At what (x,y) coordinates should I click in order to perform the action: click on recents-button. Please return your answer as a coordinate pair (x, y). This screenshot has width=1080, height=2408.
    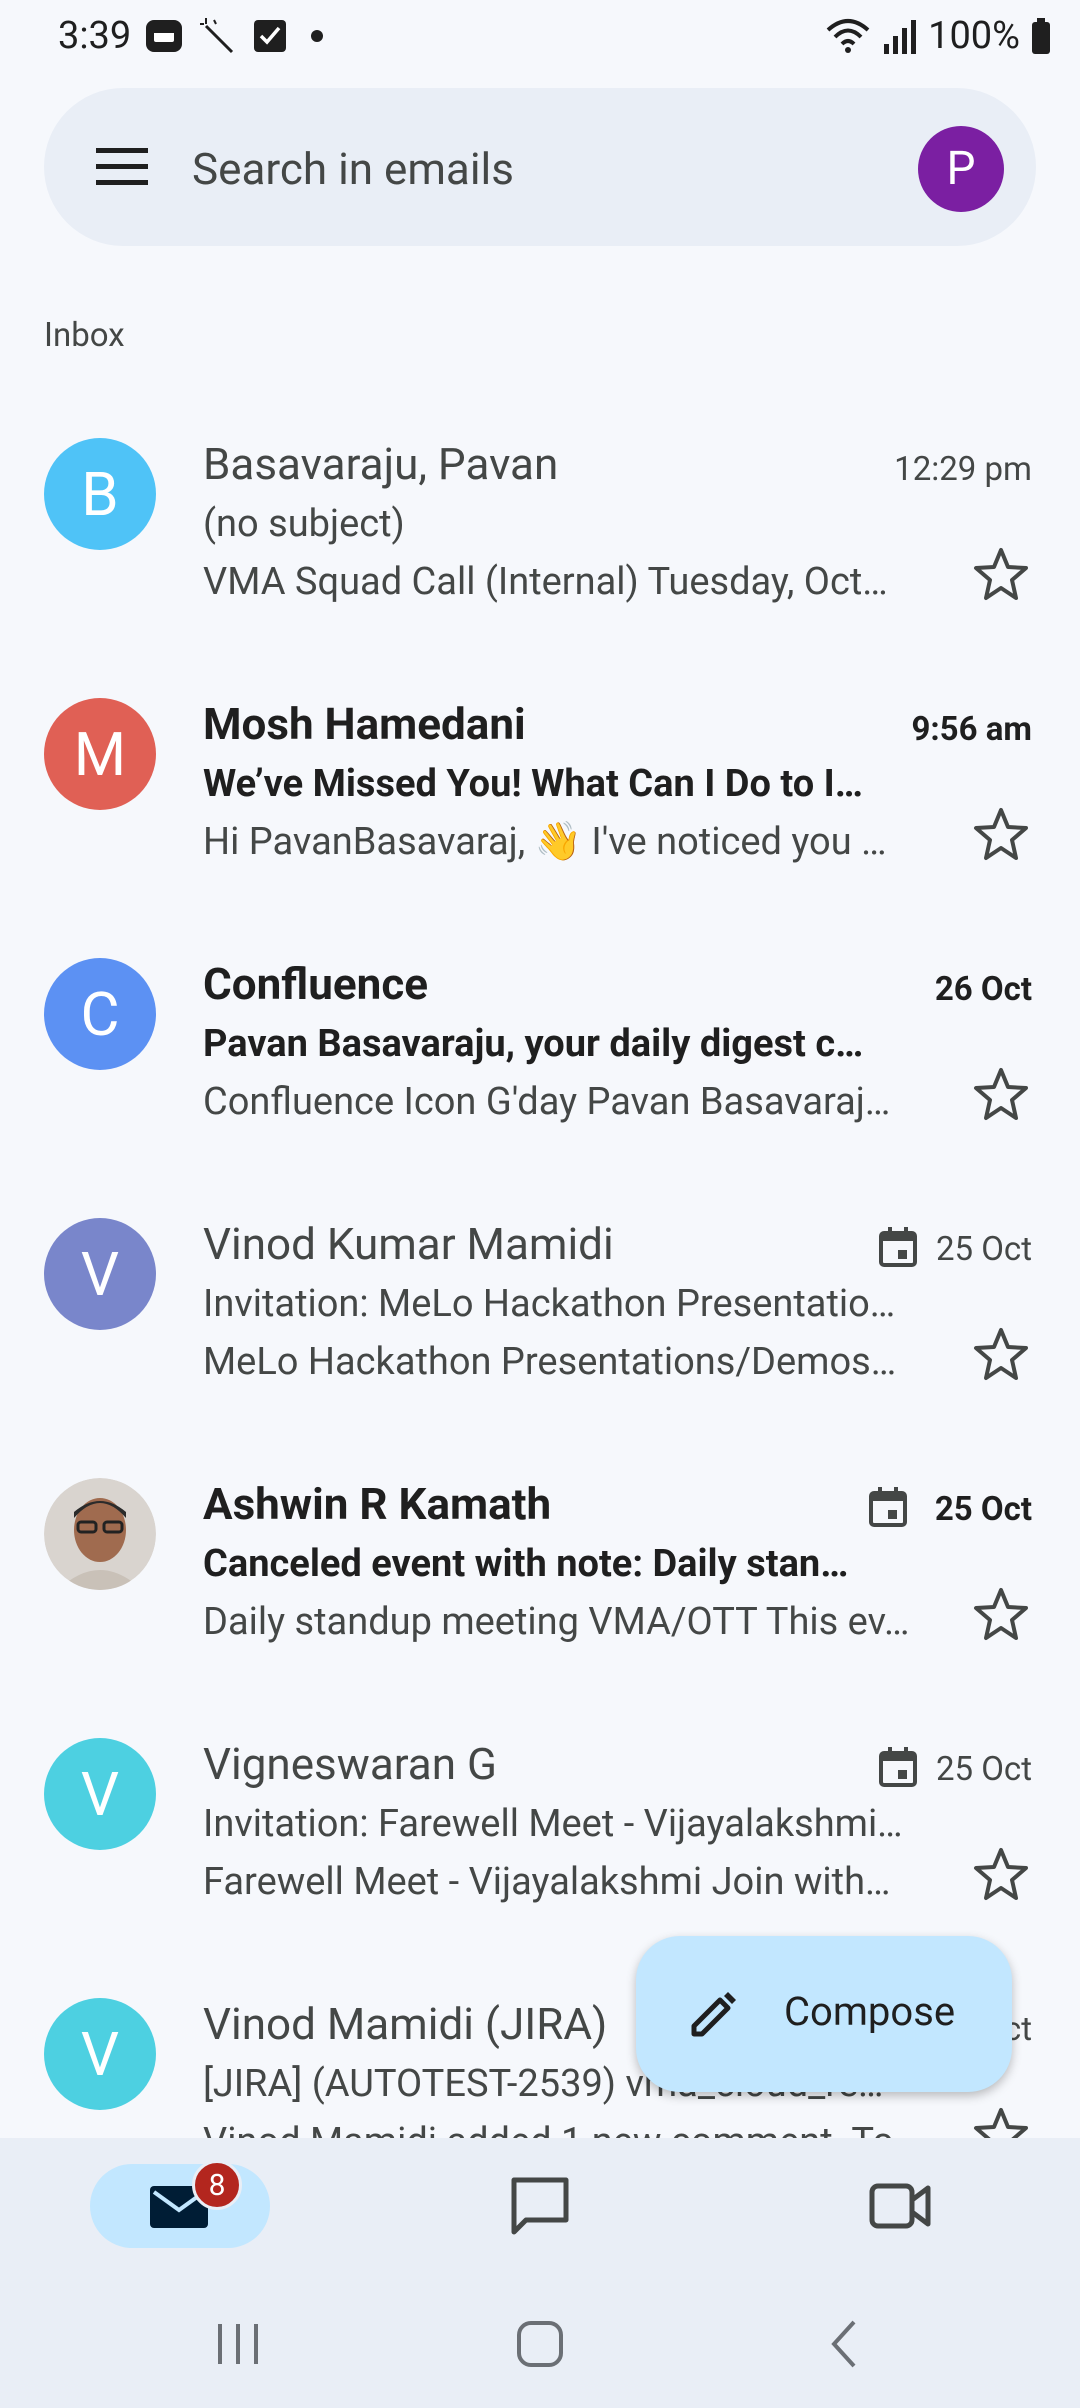
    Looking at the image, I should click on (239, 2344).